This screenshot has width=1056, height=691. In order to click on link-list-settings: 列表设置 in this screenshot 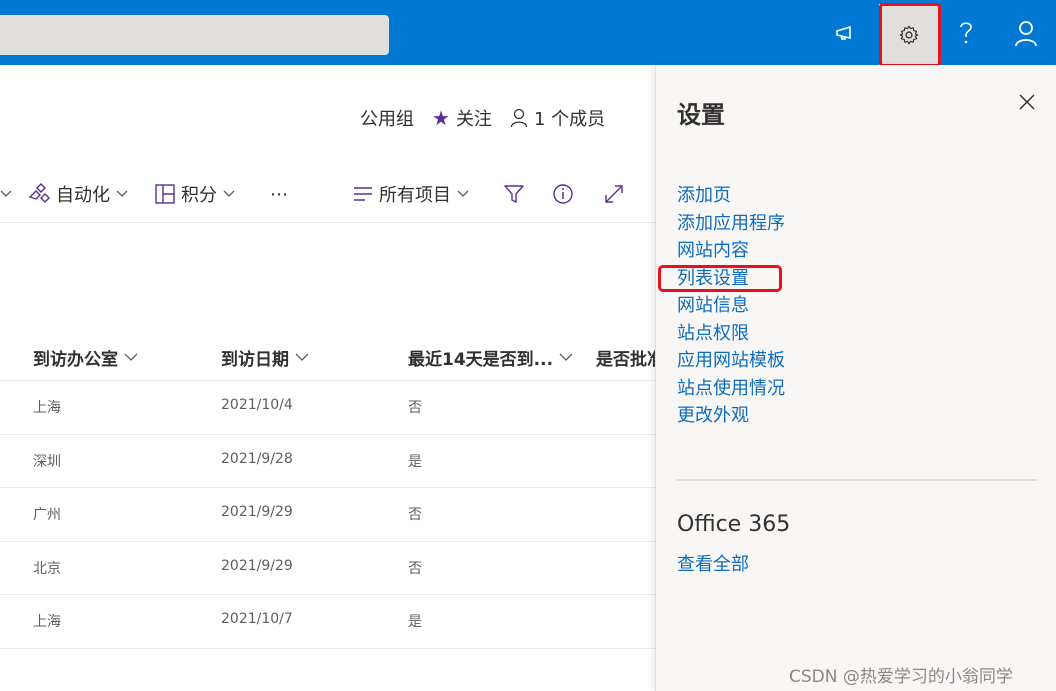, I will do `click(731, 279)`.